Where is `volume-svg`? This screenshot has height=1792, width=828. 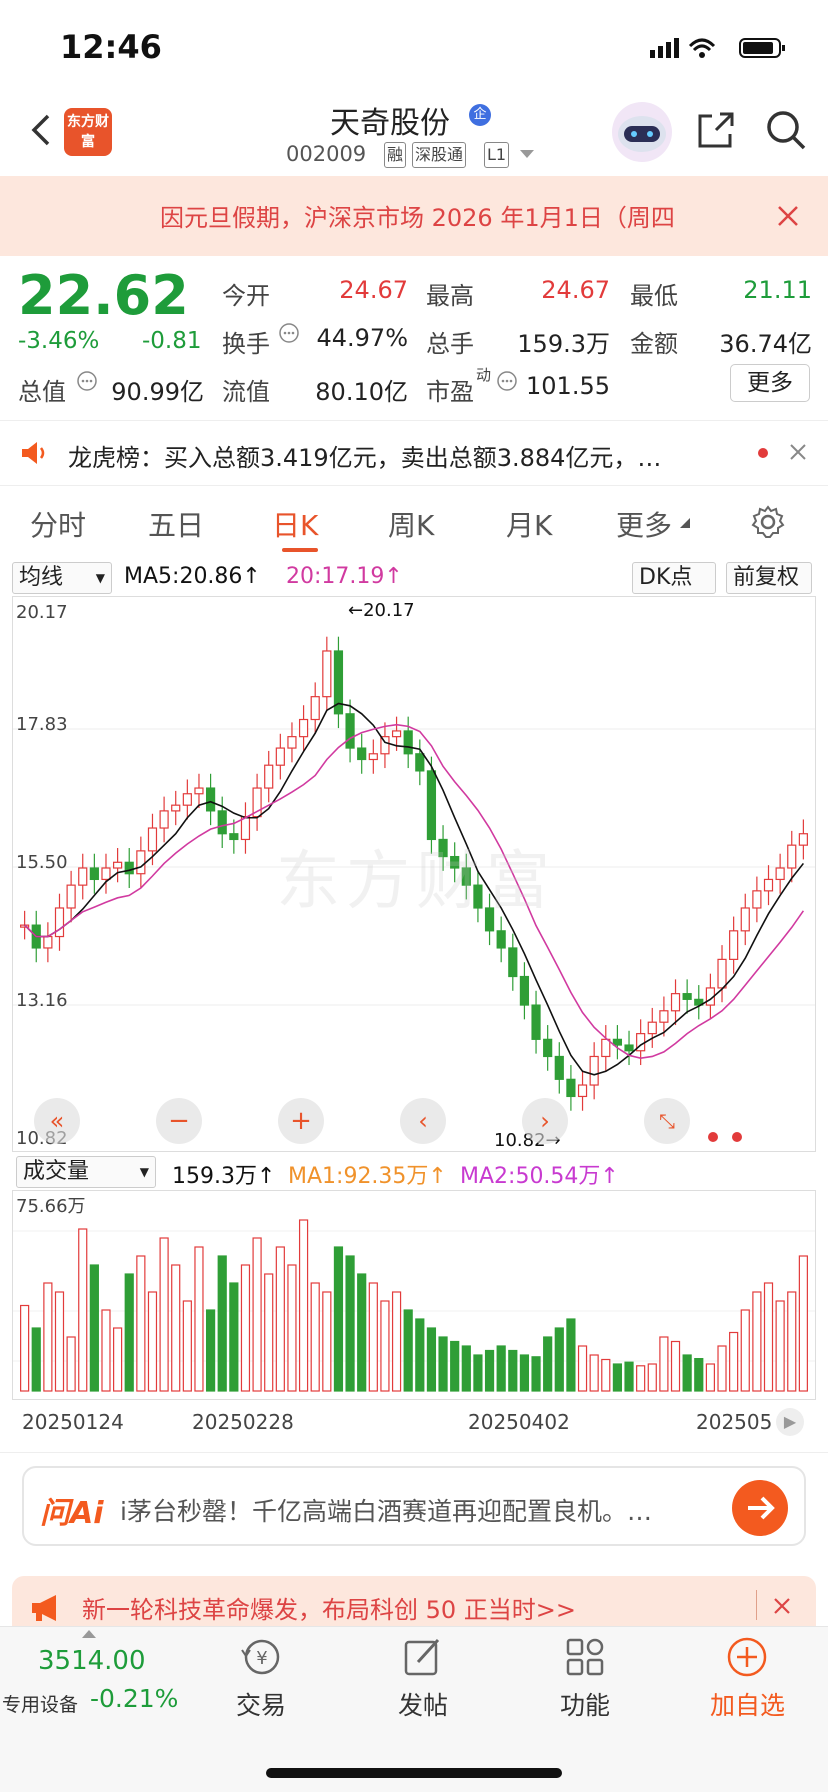
volume-svg is located at coordinates (414, 1295).